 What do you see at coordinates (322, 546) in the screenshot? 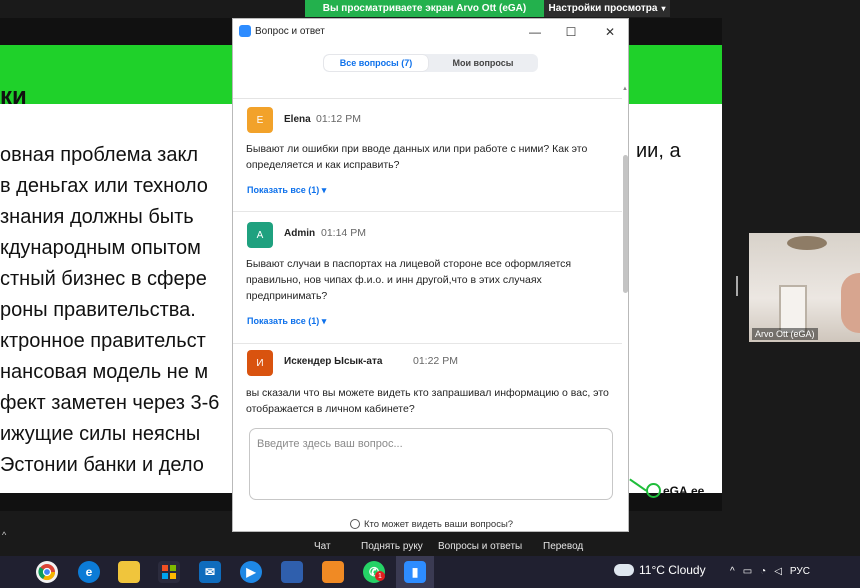
I see `chat-button: Чат` at bounding box center [322, 546].